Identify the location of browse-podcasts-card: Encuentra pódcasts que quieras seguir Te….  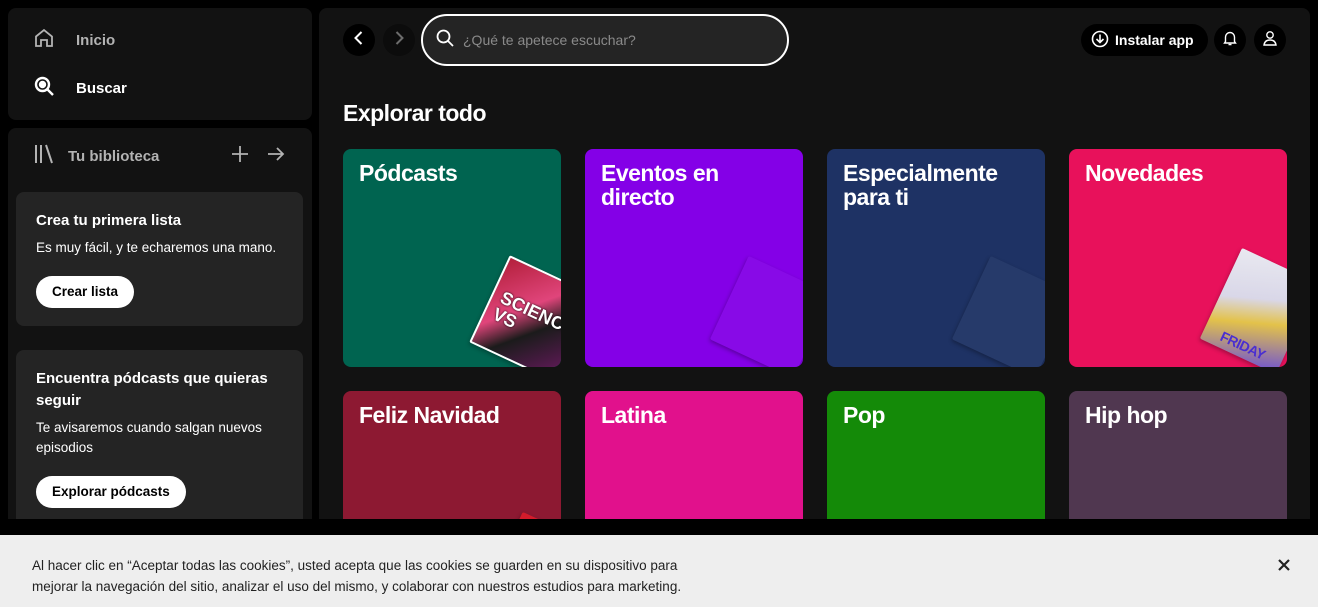
(159, 434).